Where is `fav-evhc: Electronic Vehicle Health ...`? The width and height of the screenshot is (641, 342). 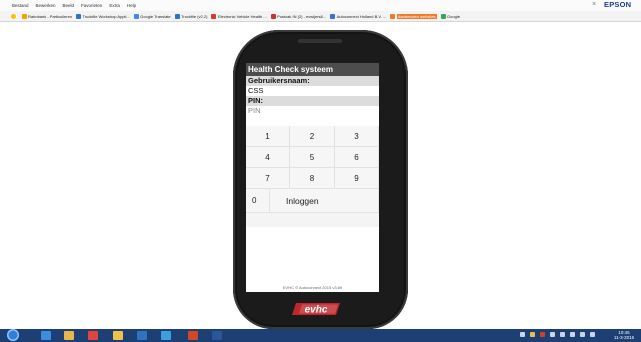 fav-evhc: Electronic Vehicle Health ... is located at coordinates (239, 16).